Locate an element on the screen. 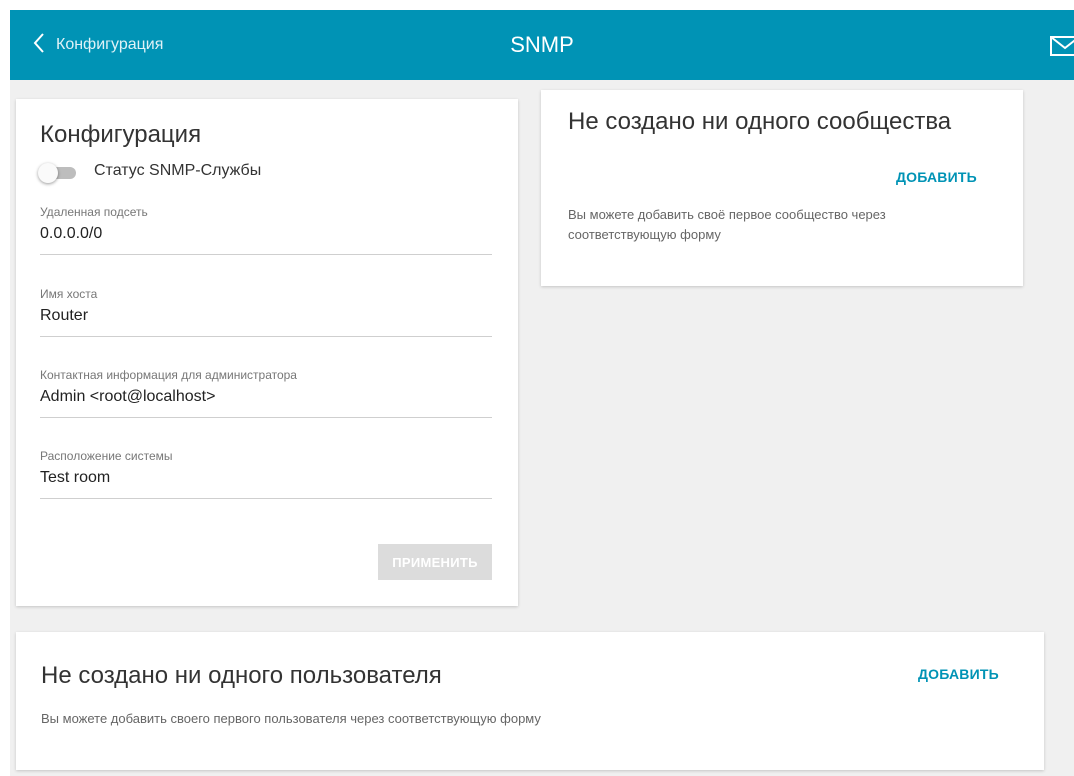 The image size is (1074, 776). remote-subnet-label: Удаленная подсеть is located at coordinates (94, 212).